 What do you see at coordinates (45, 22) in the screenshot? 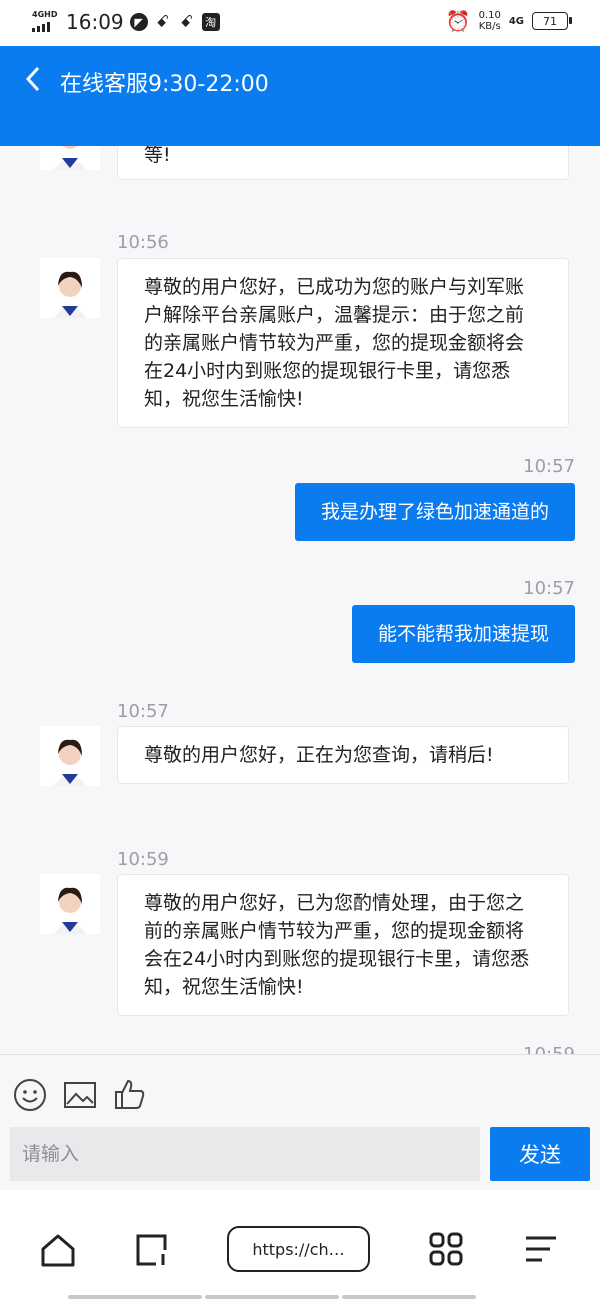
I see `cellular-signal-icon: 4GHD` at bounding box center [45, 22].